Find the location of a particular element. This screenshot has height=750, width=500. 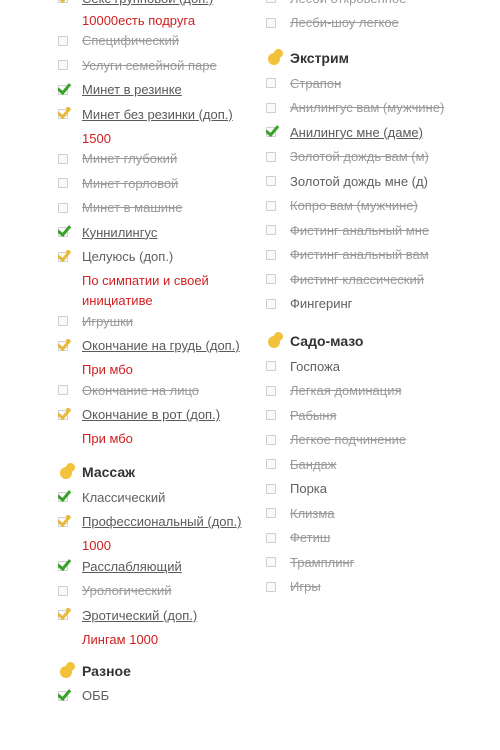

service-label: Окончание на грудь (доп.) is located at coordinates (161, 345).